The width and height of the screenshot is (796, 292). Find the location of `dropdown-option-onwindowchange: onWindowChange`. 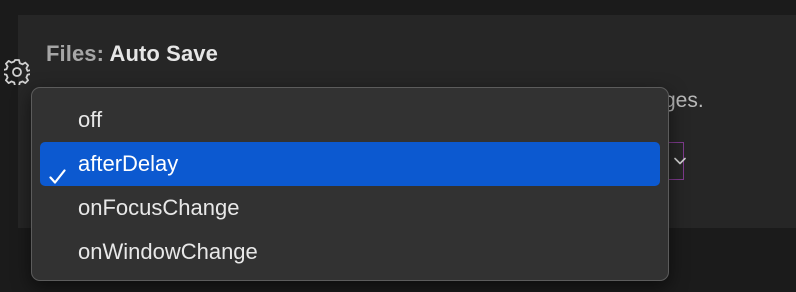

dropdown-option-onwindowchange: onWindowChange is located at coordinates (350, 252).